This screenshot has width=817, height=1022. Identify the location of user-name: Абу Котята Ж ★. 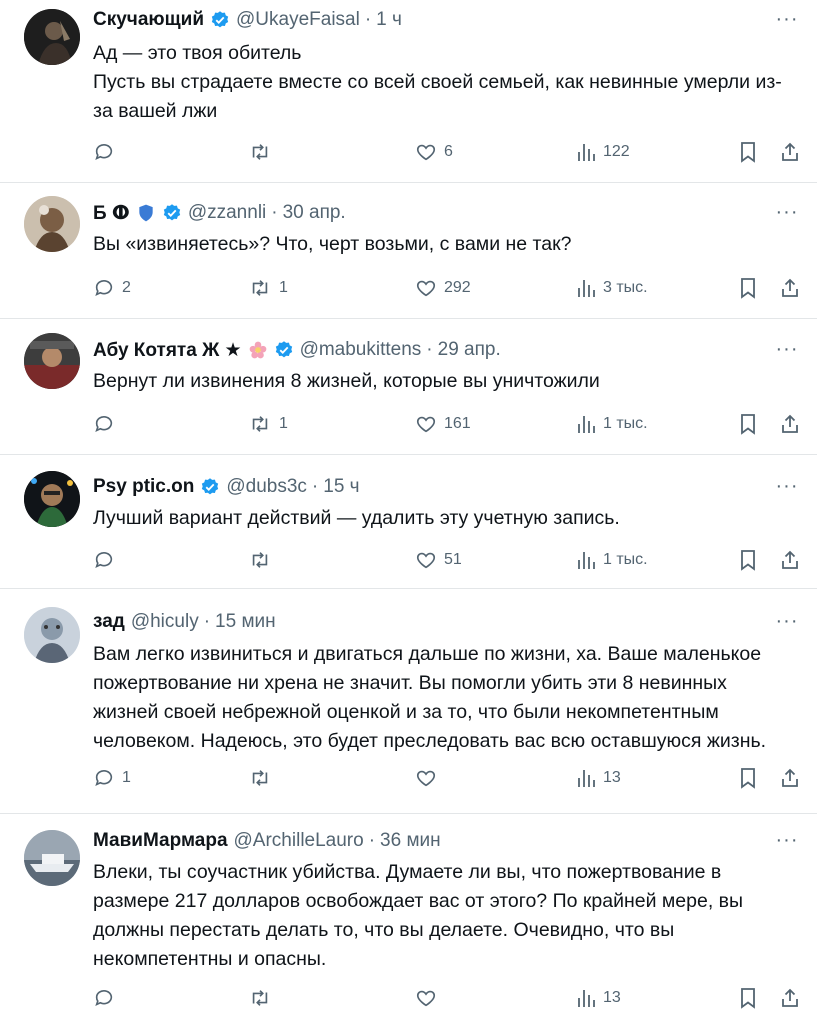
(167, 350).